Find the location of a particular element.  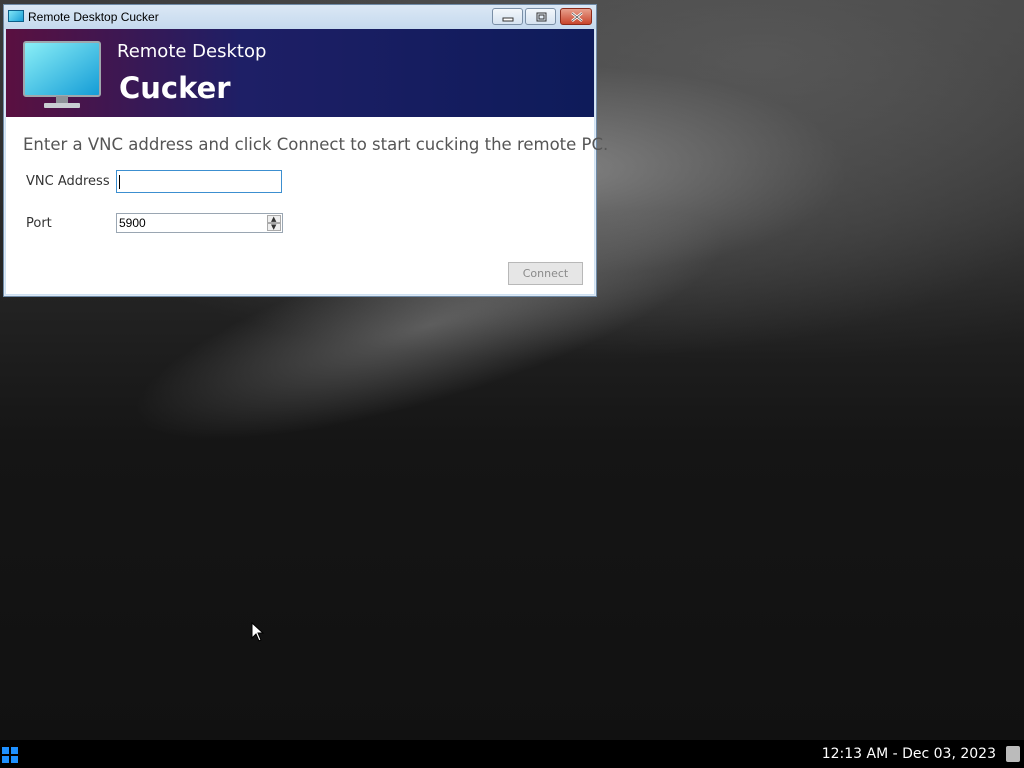

port-value: 5900 is located at coordinates (132, 223).